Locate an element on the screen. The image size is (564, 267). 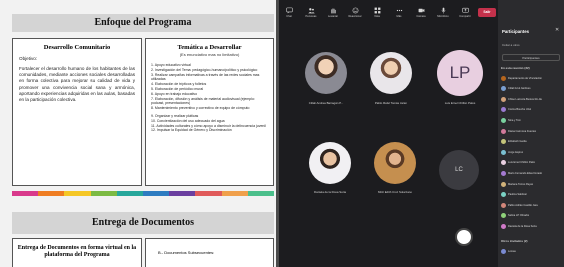
participant-name: Lomas is located at coordinates (512, 251).